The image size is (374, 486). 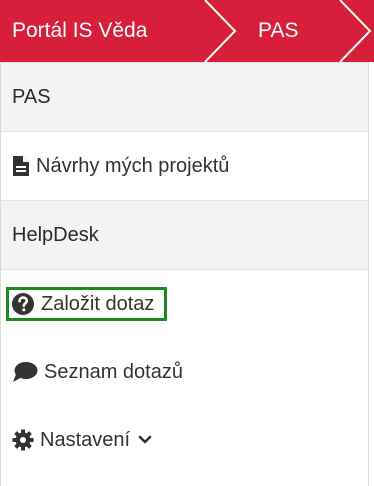 What do you see at coordinates (278, 31) in the screenshot?
I see `breadcrumb-item-pas: PAS` at bounding box center [278, 31].